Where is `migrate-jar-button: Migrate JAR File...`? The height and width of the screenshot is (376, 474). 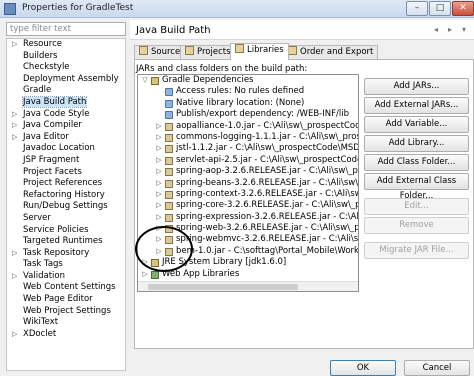
migrate-jar-button: Migrate JAR File... is located at coordinates (416, 250).